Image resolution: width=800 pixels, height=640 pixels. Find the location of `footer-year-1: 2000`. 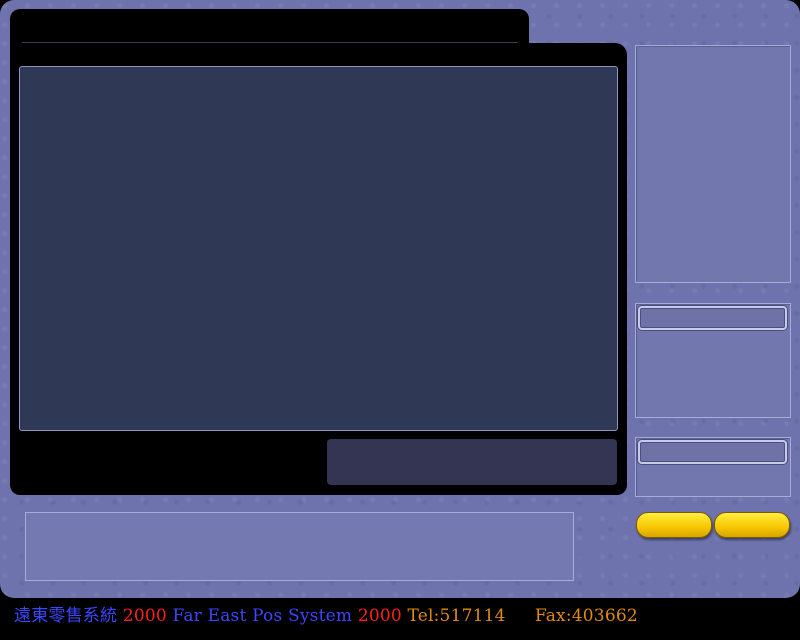

footer-year-1: 2000 is located at coordinates (144, 616).